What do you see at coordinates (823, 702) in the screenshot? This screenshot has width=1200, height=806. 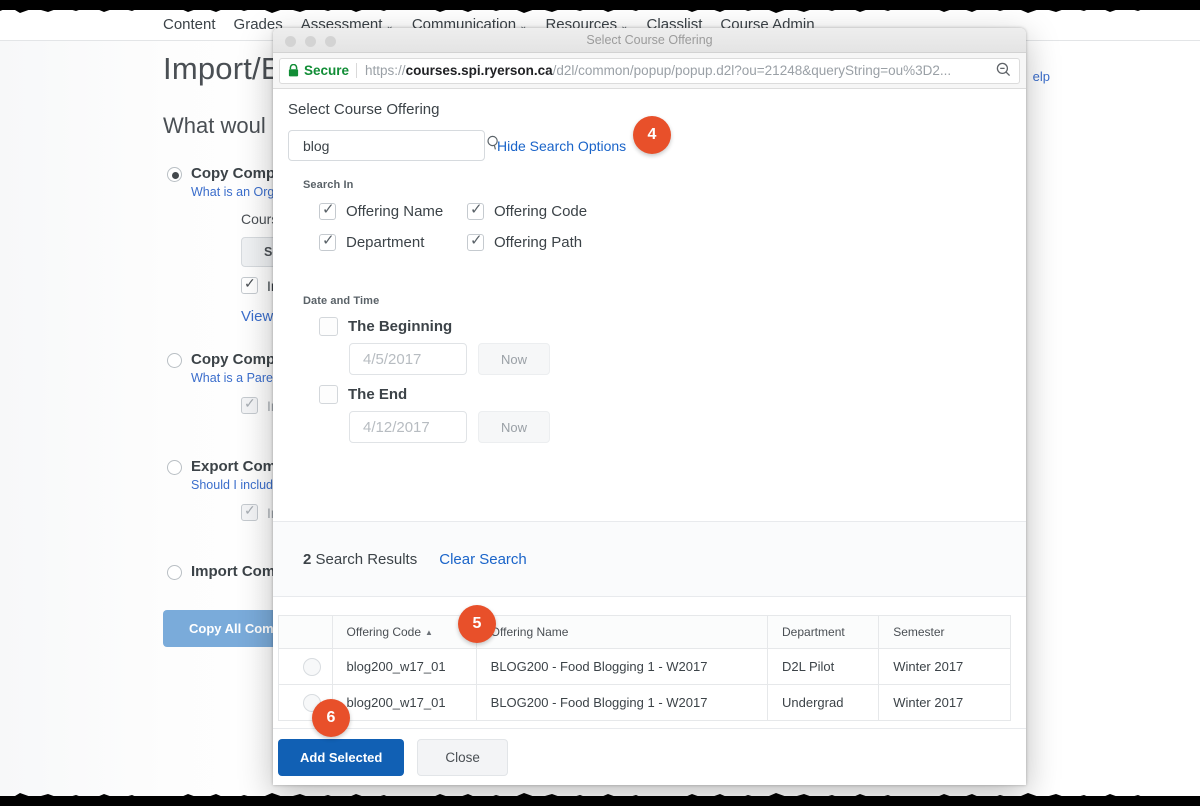 I see `cell-department: Undergrad` at bounding box center [823, 702].